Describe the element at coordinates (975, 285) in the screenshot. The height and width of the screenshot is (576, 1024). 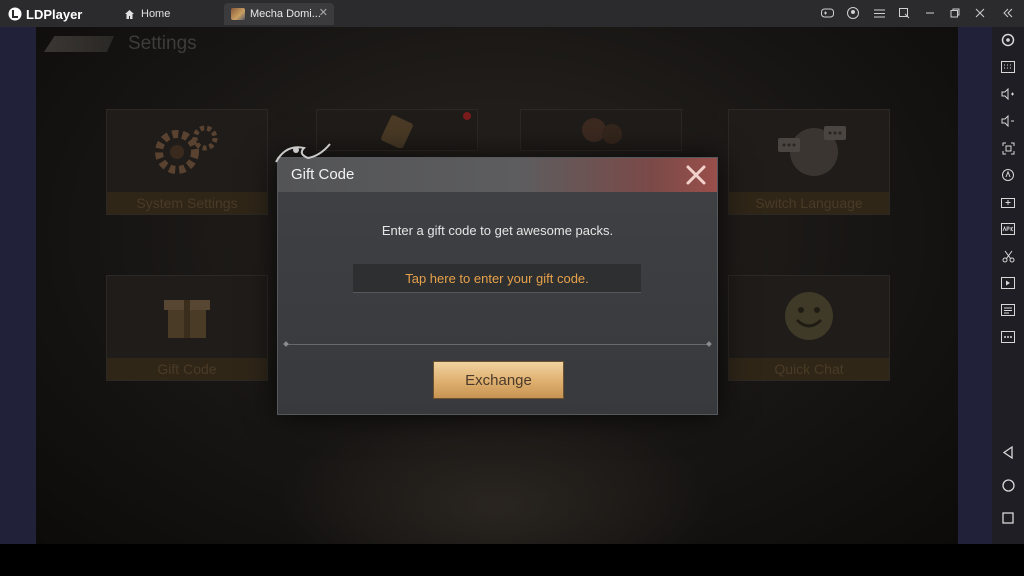
I see `letterbox-right` at that location.